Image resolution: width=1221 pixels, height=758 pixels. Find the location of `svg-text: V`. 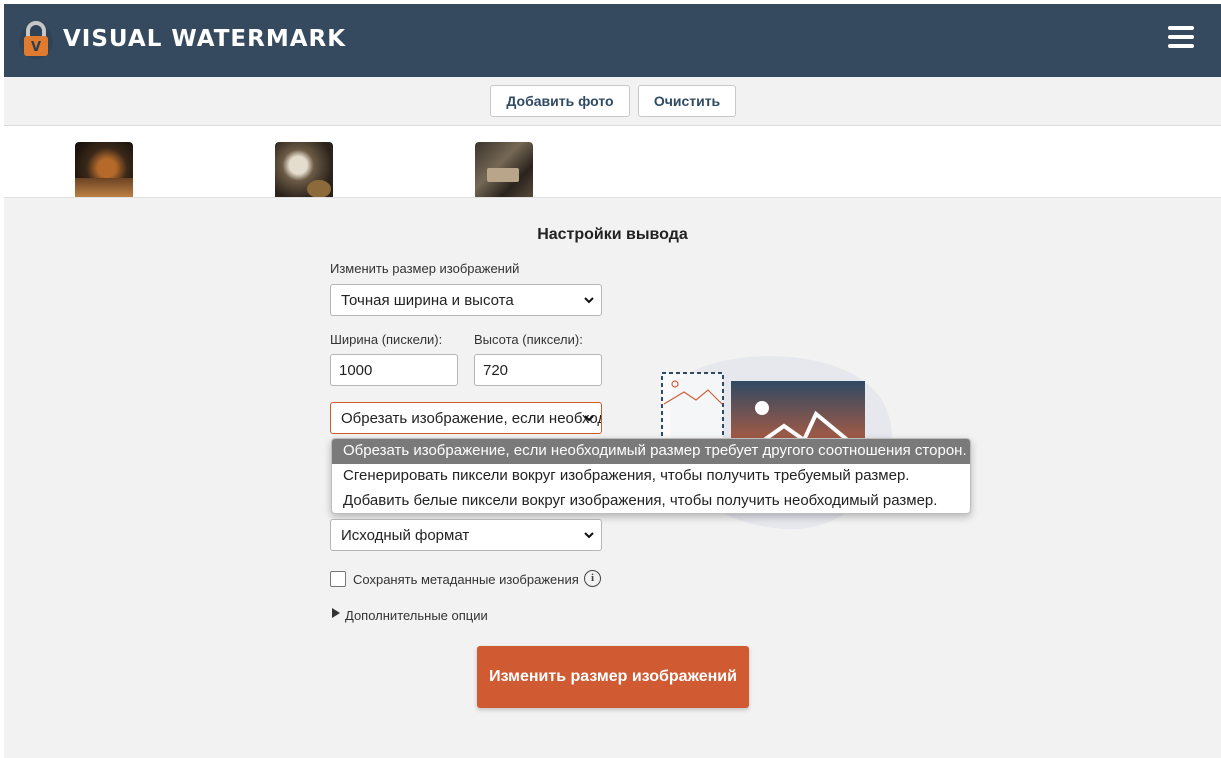

svg-text: V is located at coordinates (36, 47).